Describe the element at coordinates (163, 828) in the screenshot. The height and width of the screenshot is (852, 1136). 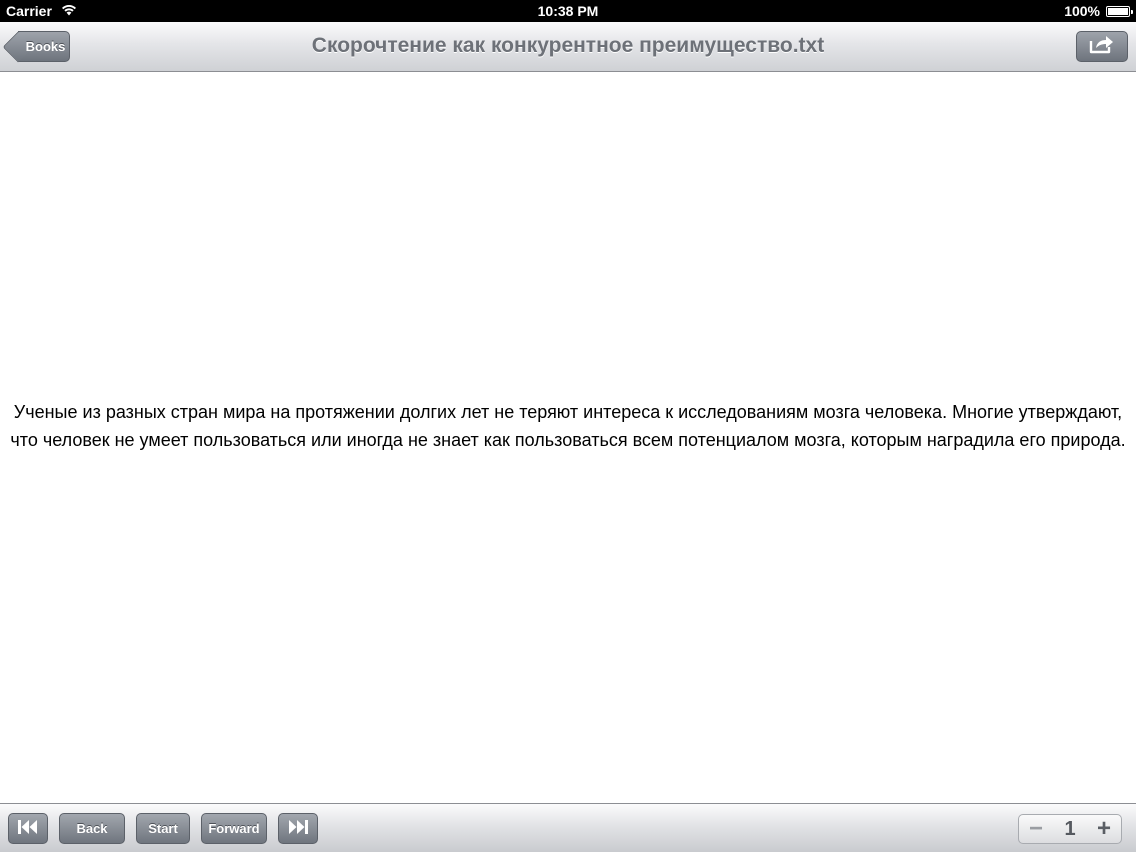
I see `start-button: Start` at that location.